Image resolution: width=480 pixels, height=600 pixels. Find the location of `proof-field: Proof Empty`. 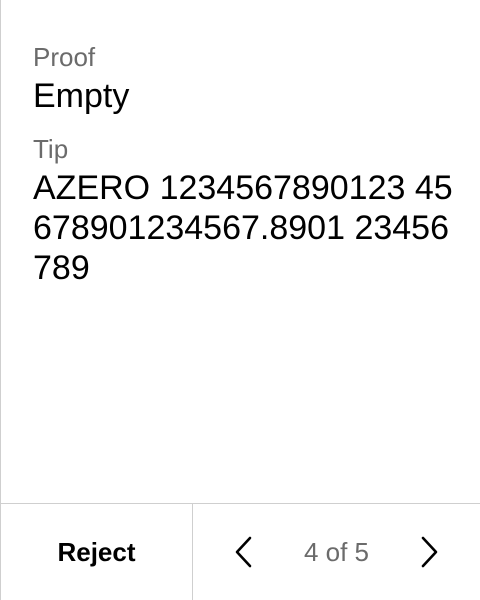

proof-field: Proof Empty is located at coordinates (244, 78).